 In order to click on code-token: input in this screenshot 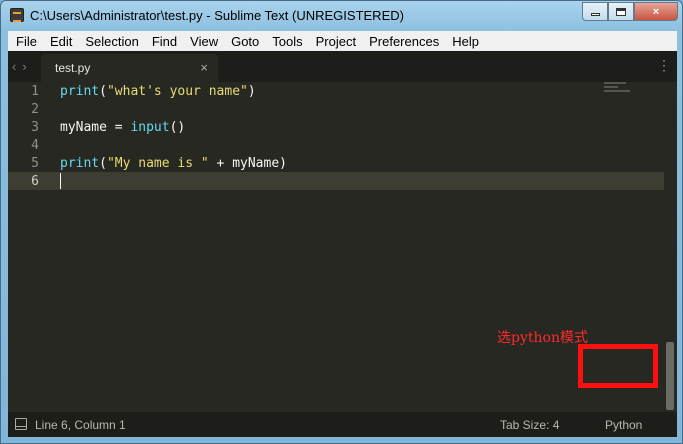, I will do `click(150, 127)`.